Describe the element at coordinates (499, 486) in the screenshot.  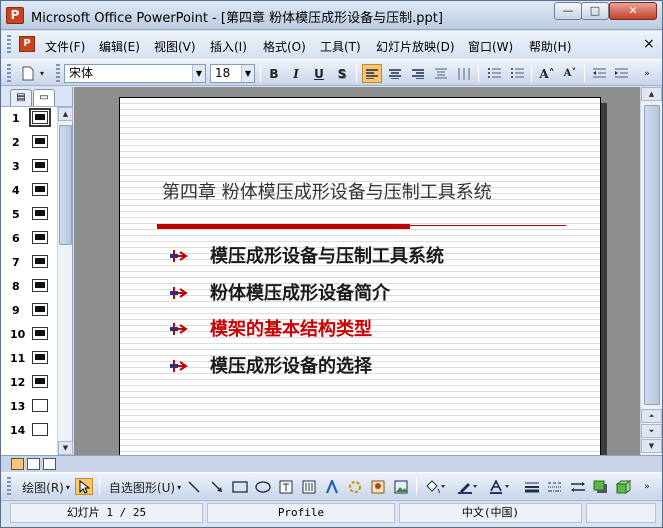
I see `font-color-icon` at that location.